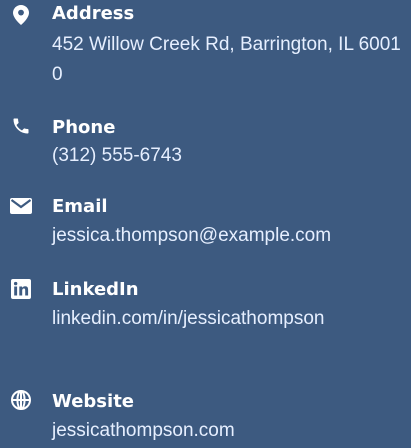 The height and width of the screenshot is (448, 411). What do you see at coordinates (80, 206) in the screenshot?
I see `contact-label-email: Email` at bounding box center [80, 206].